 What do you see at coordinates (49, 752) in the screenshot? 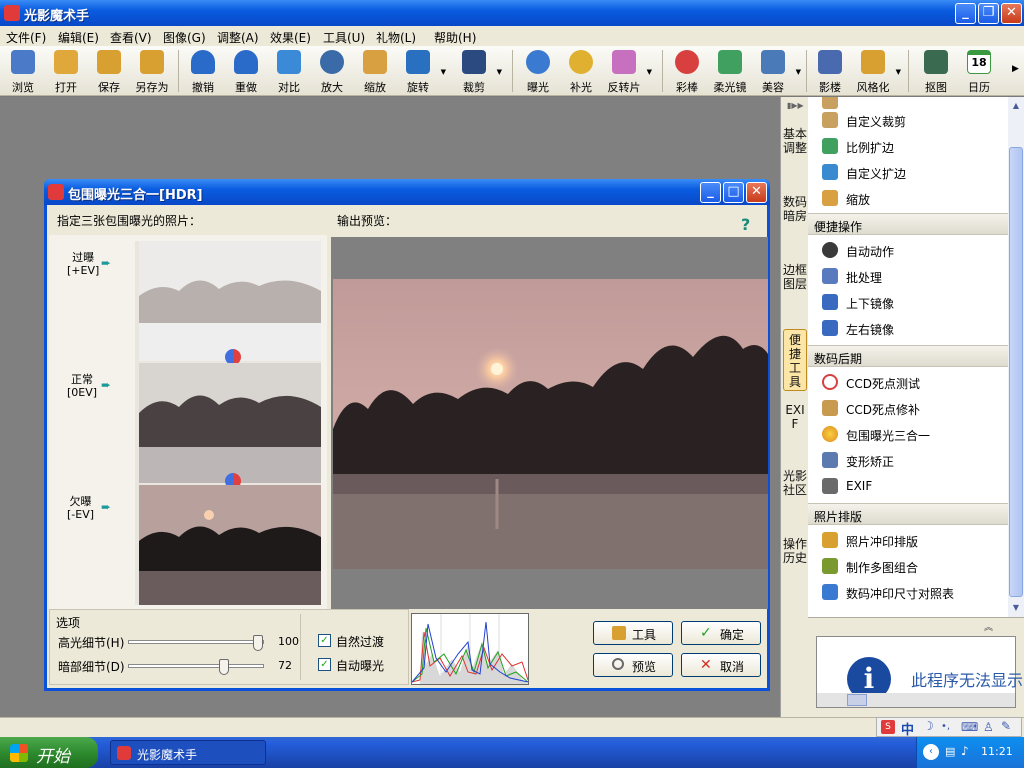
I see `start-button: 开始` at bounding box center [49, 752].